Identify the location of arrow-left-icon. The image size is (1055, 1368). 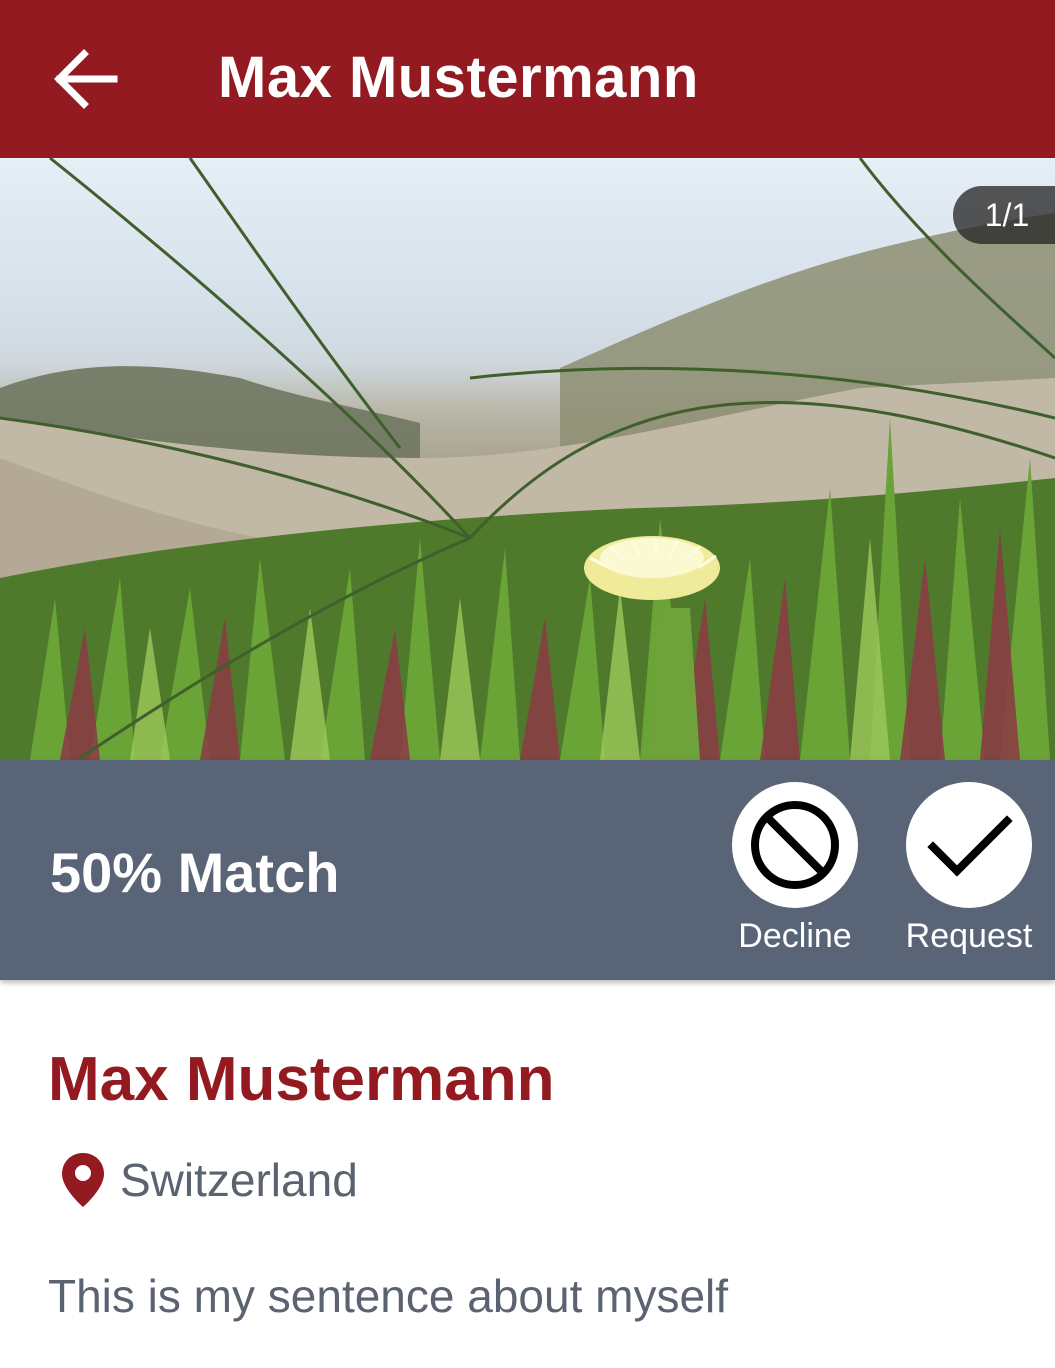
(86, 79).